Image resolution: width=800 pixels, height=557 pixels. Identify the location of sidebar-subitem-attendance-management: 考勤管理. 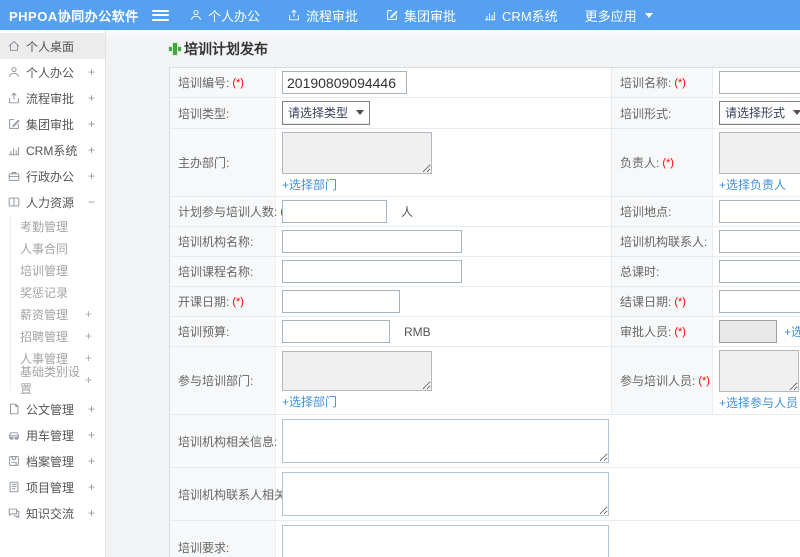
(58, 226).